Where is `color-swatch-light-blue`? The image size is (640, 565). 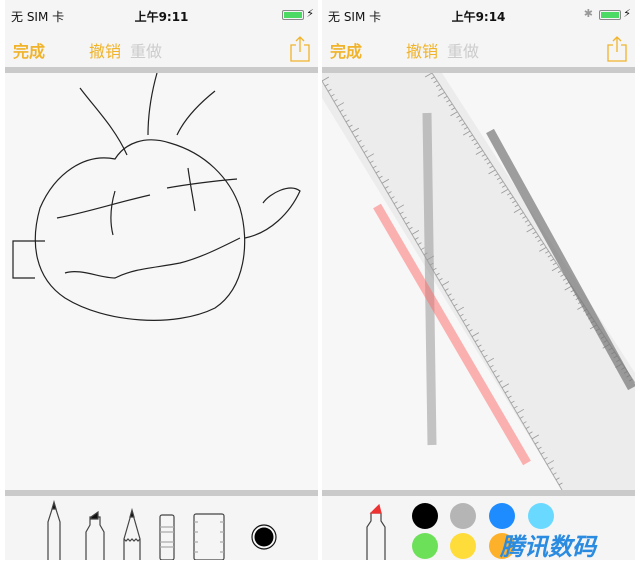
color-swatch-light-blue is located at coordinates (541, 516).